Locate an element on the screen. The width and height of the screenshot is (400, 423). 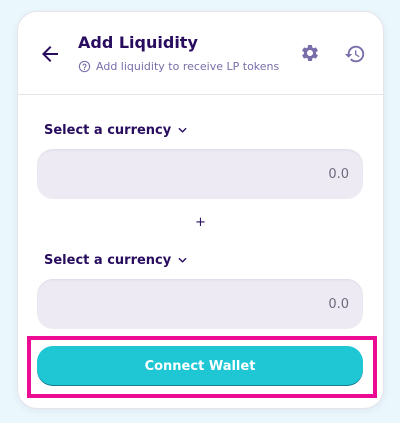
amount-field-b is located at coordinates (200, 304).